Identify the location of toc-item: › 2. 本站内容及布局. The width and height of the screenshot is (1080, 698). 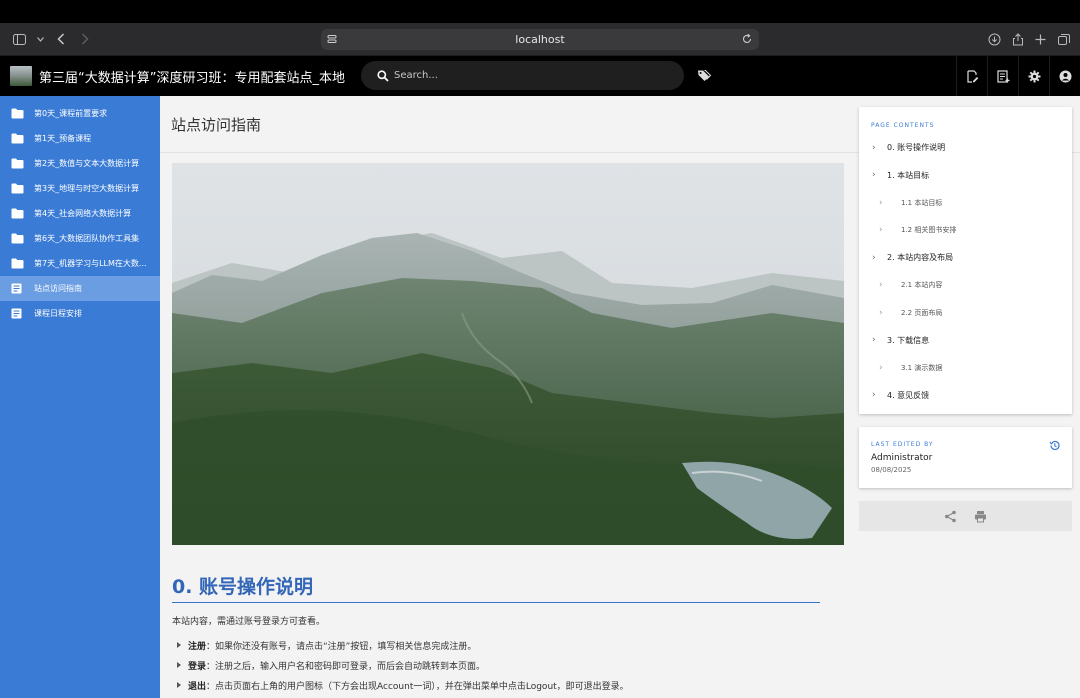
(965, 258).